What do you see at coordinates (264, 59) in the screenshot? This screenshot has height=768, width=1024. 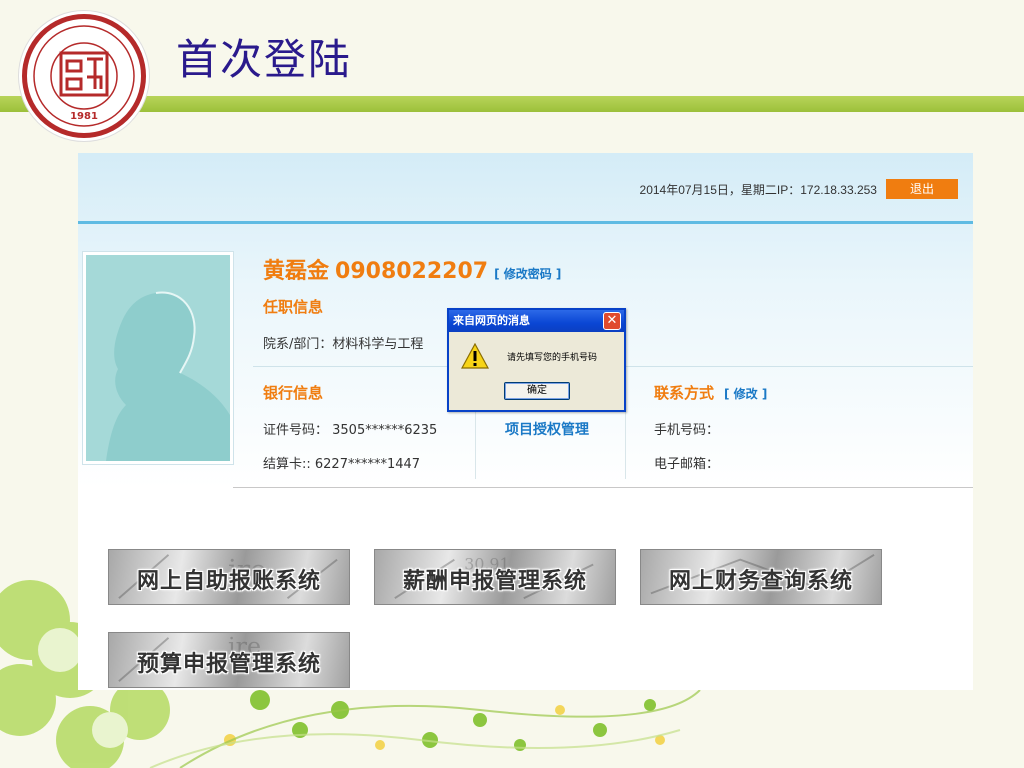 I see `slide-title: 首次登陆` at bounding box center [264, 59].